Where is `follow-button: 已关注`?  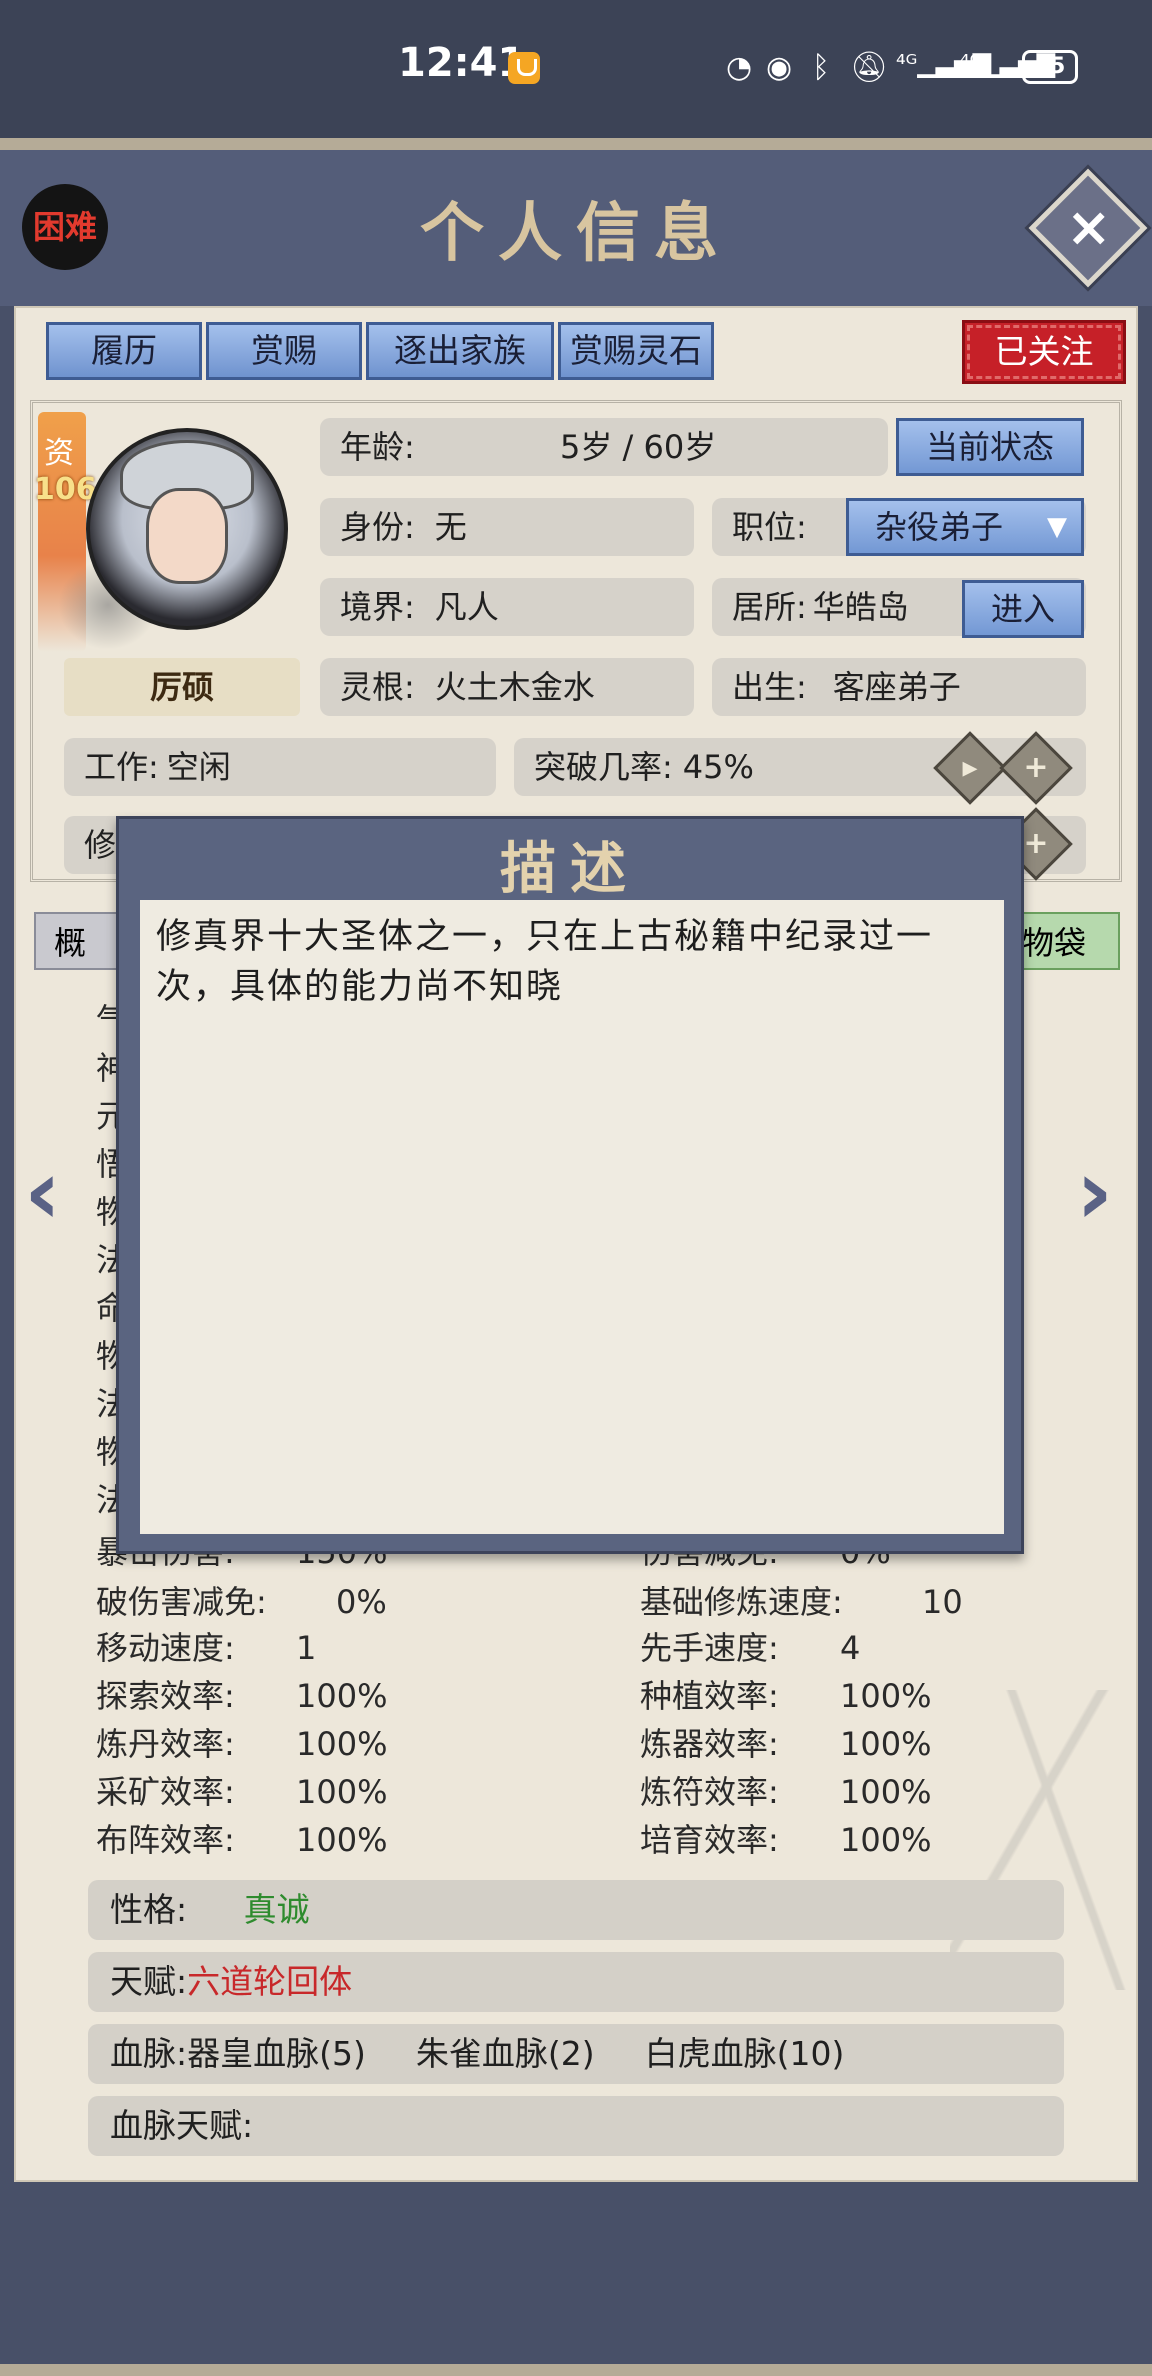 follow-button: 已关注 is located at coordinates (1044, 352).